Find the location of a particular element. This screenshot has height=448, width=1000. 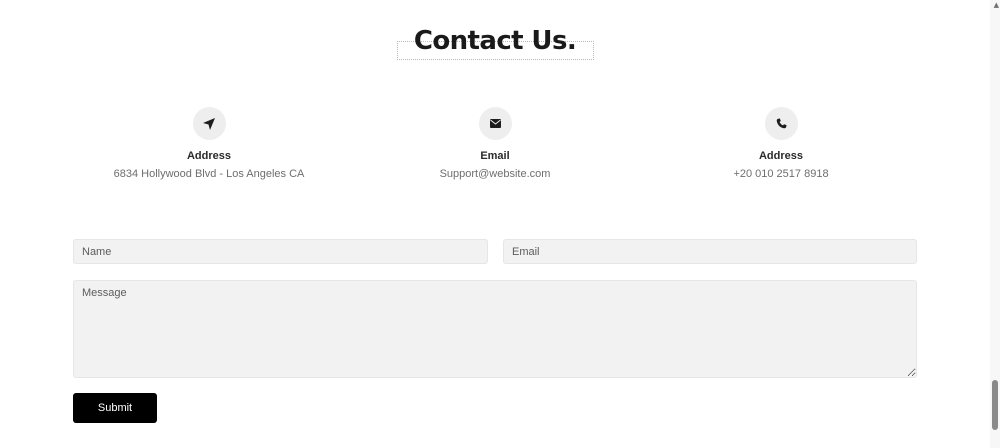

scrollbar-thumb is located at coordinates (995, 405).